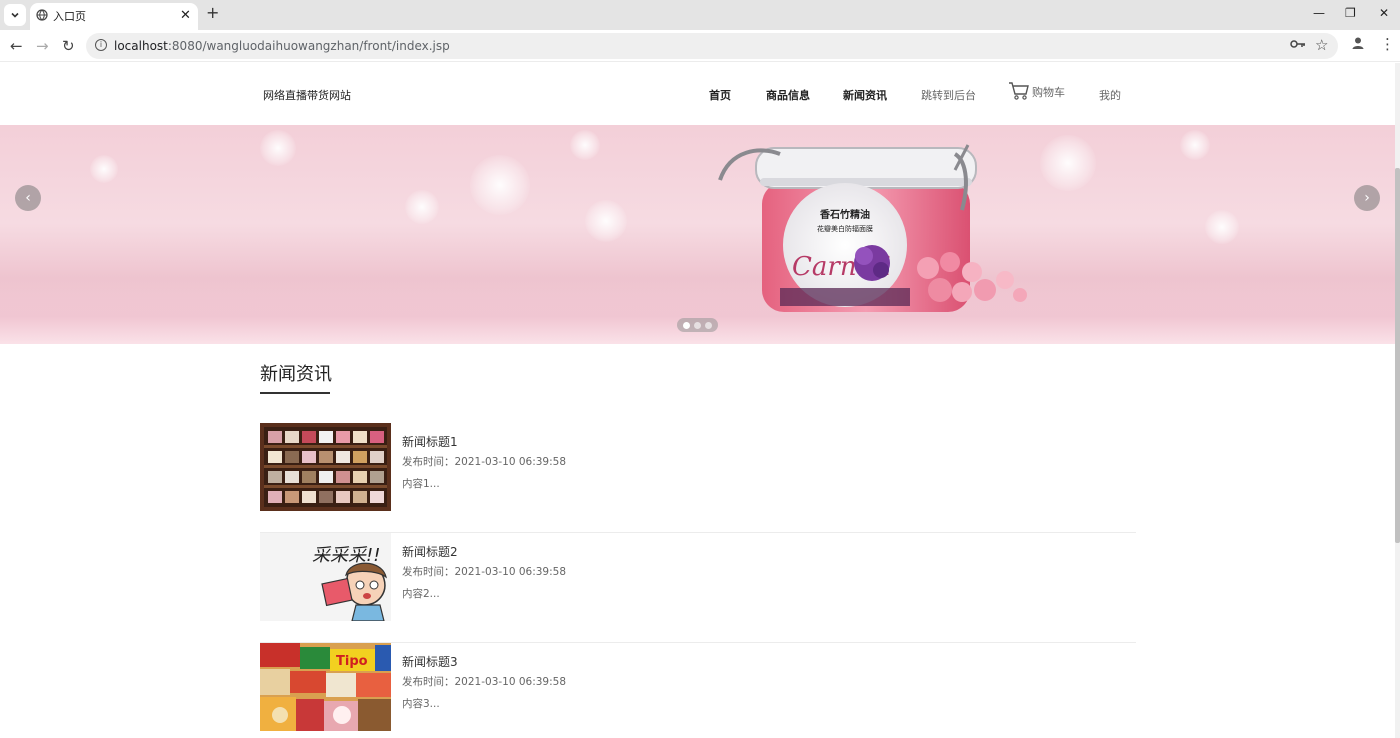 The height and width of the screenshot is (738, 1400). I want to click on nav-products: 商品信息, so click(788, 95).